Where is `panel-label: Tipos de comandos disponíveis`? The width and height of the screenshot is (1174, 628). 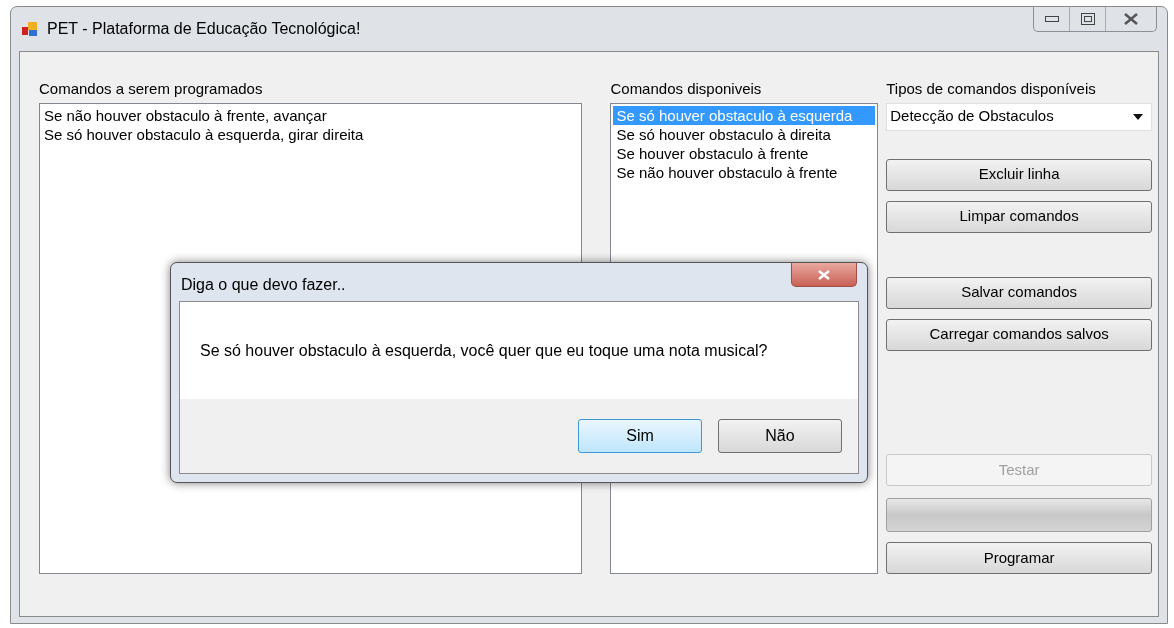 panel-label: Tipos de comandos disponíveis is located at coordinates (991, 89).